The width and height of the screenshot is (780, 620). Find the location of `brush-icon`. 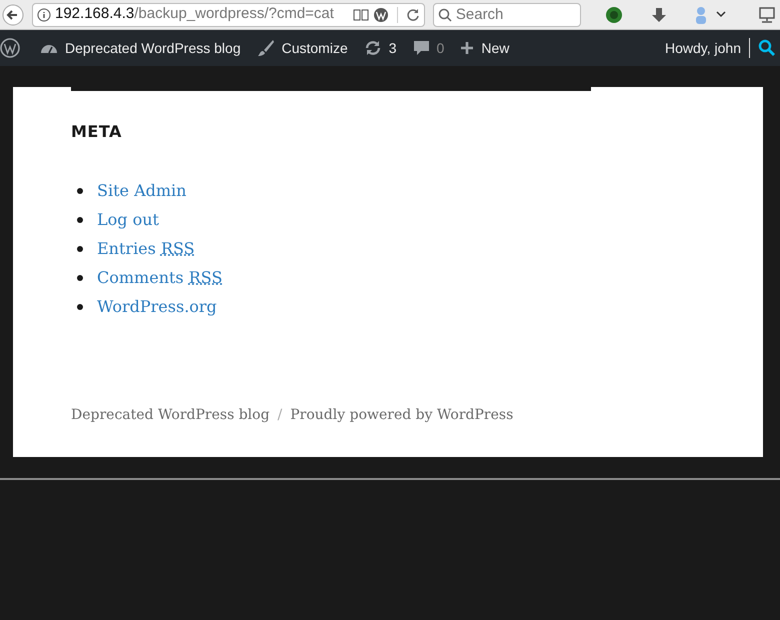

brush-icon is located at coordinates (265, 48).